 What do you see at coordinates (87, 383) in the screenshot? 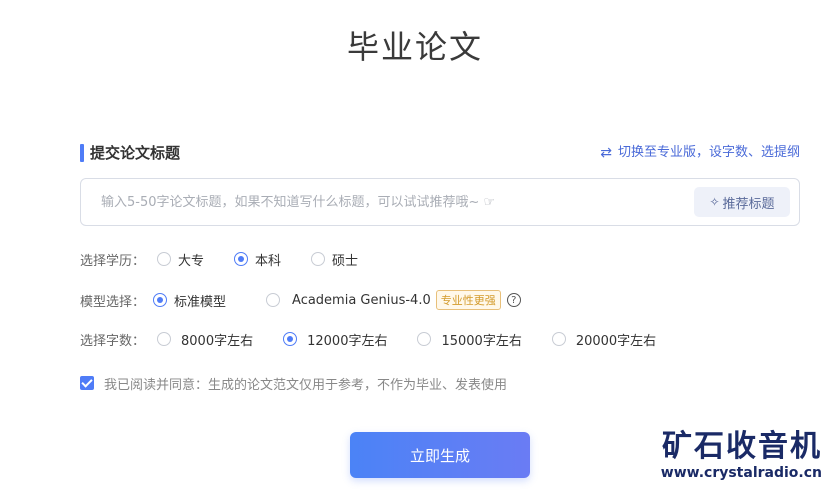
I see `agreement-checkbox` at bounding box center [87, 383].